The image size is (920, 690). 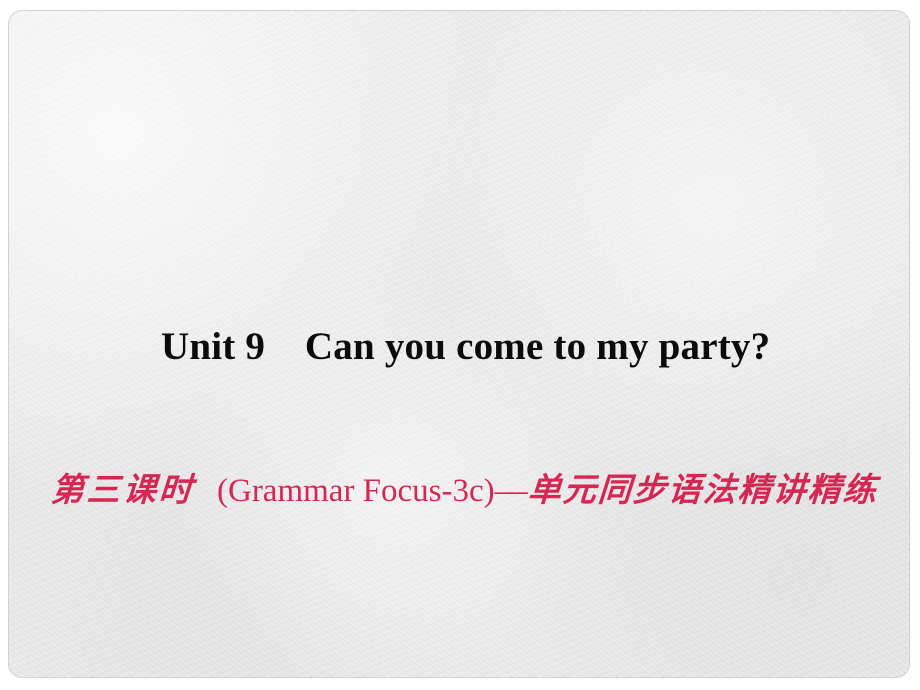 I want to click on subtitle-lesson-label: 第三课时, so click(x=123, y=489).